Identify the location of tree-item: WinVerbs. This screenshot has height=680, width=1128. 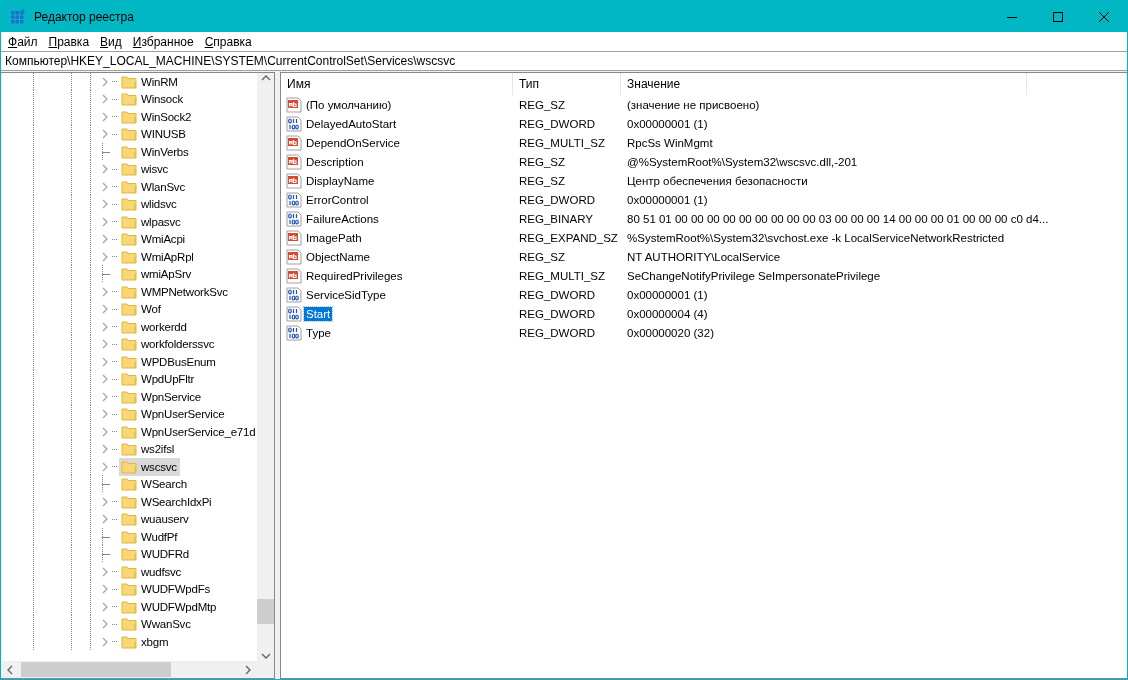
(155, 151).